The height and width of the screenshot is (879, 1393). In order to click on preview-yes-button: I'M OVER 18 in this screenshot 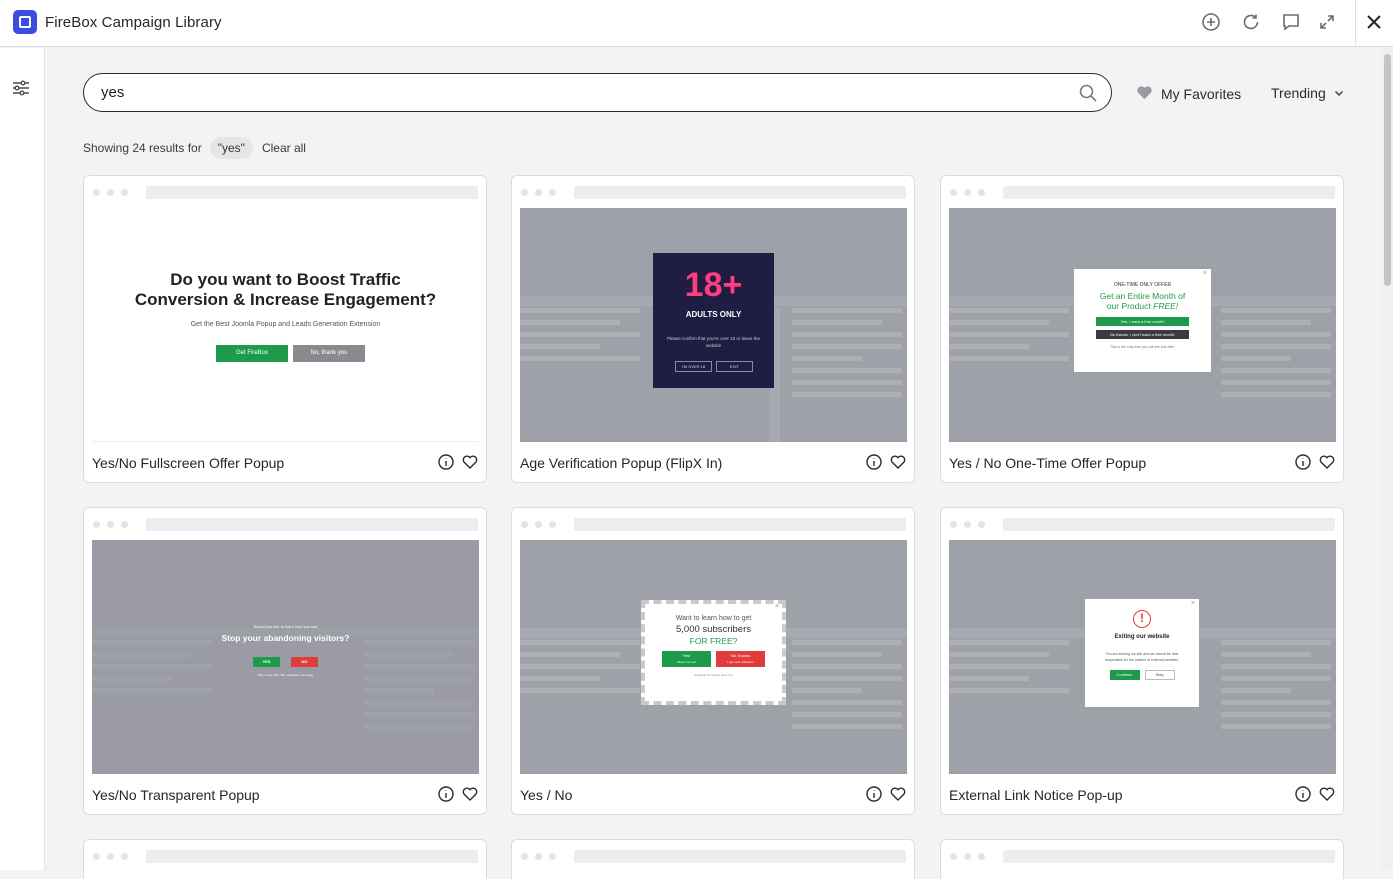, I will do `click(693, 366)`.